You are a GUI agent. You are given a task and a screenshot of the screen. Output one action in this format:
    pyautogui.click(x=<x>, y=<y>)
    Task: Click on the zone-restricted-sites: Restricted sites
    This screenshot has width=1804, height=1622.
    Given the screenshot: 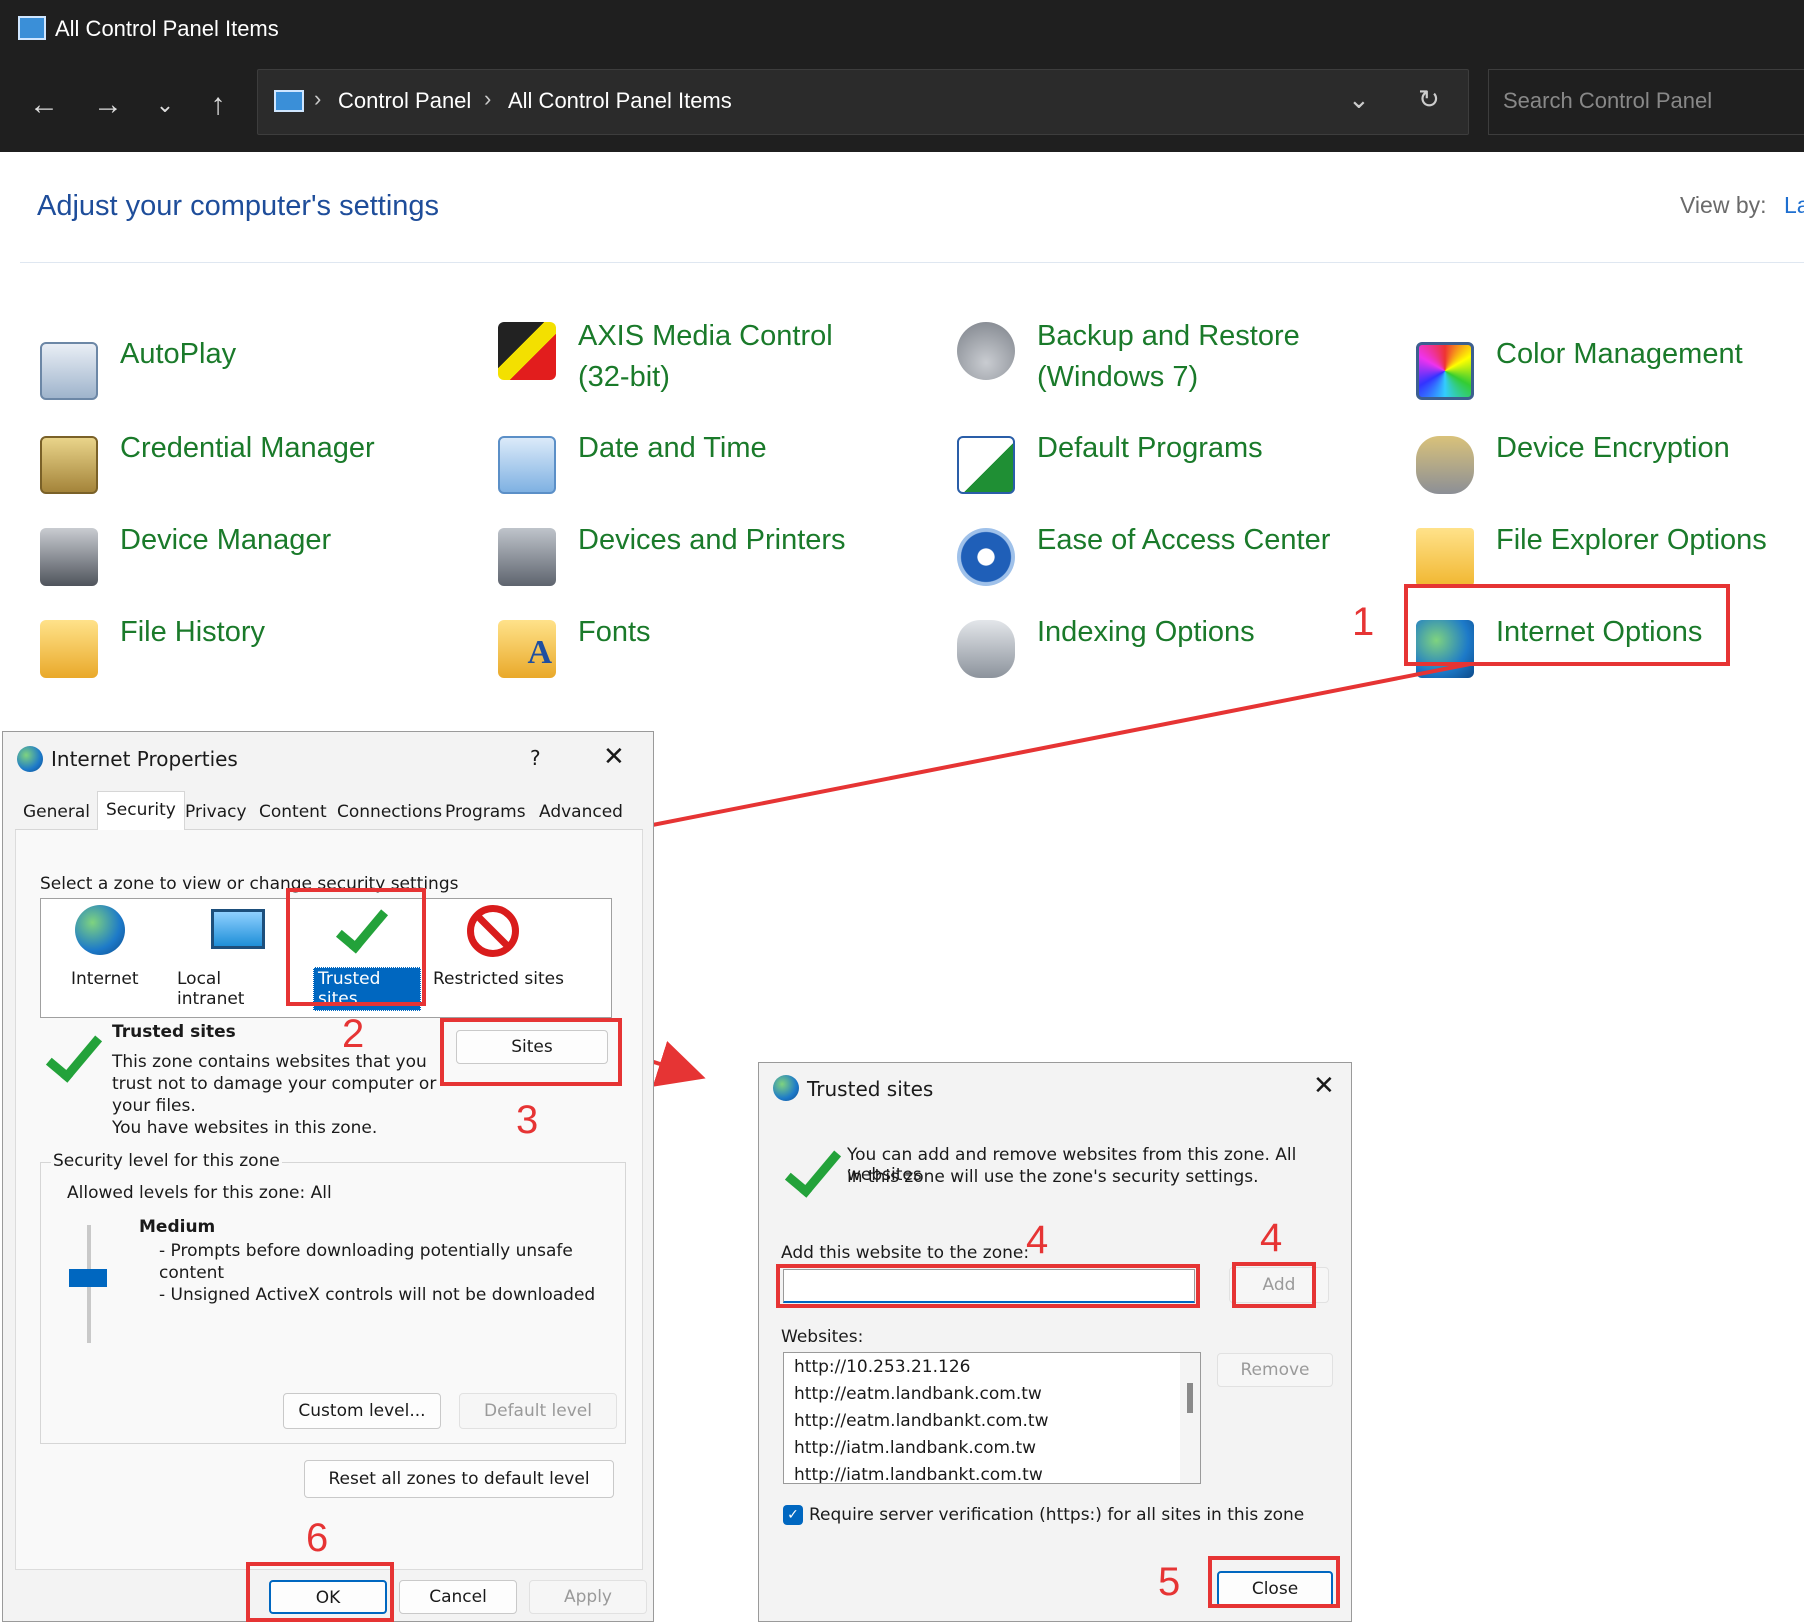 What is the action you would take?
    pyautogui.click(x=503, y=953)
    